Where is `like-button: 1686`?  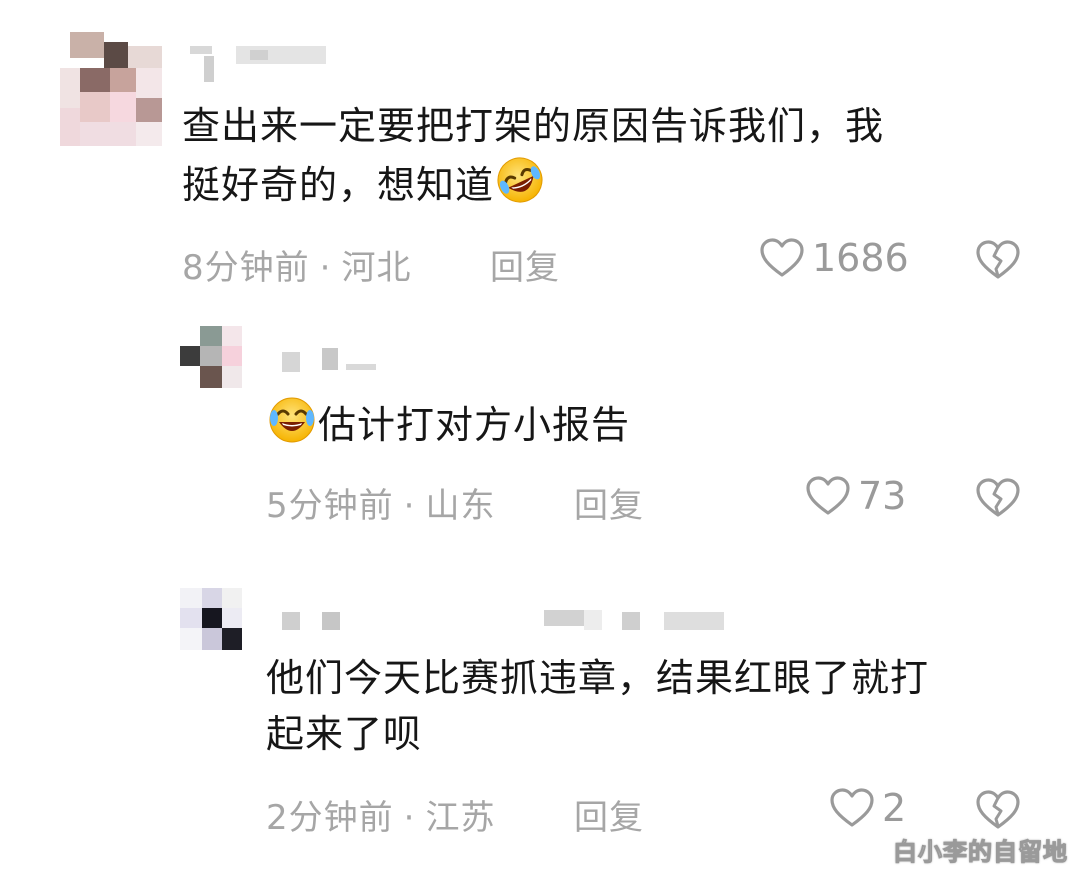
like-button: 1686 is located at coordinates (833, 258).